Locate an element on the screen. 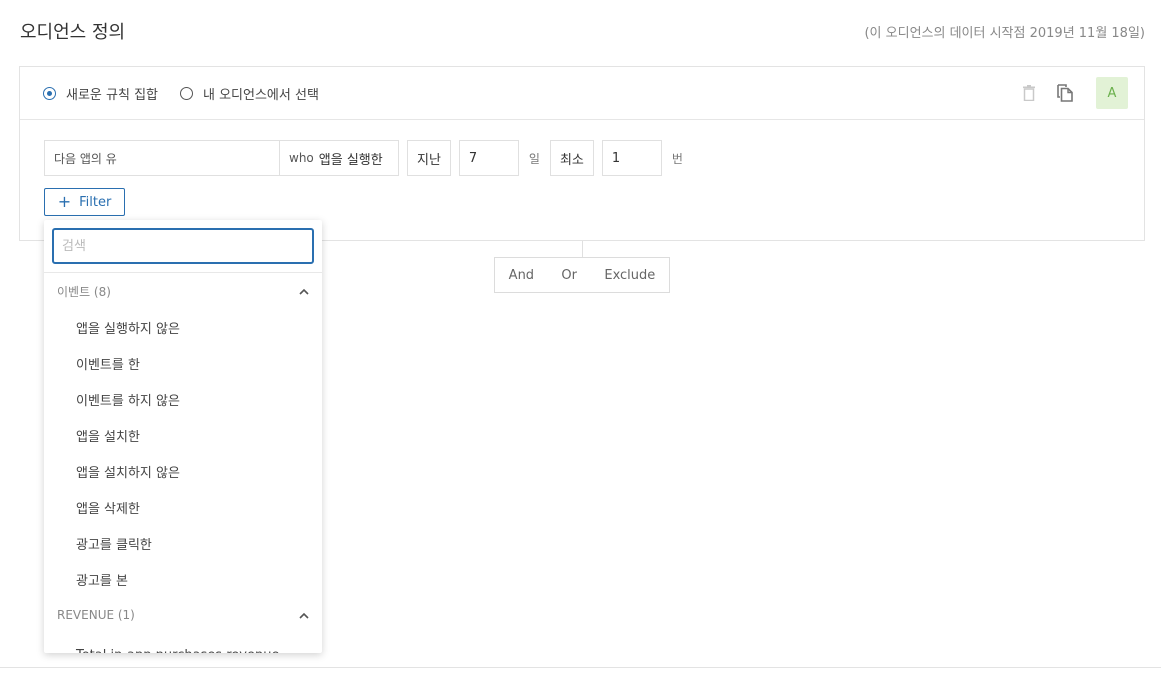 The image size is (1161, 679). min-select-value: 최소 is located at coordinates (571, 160).